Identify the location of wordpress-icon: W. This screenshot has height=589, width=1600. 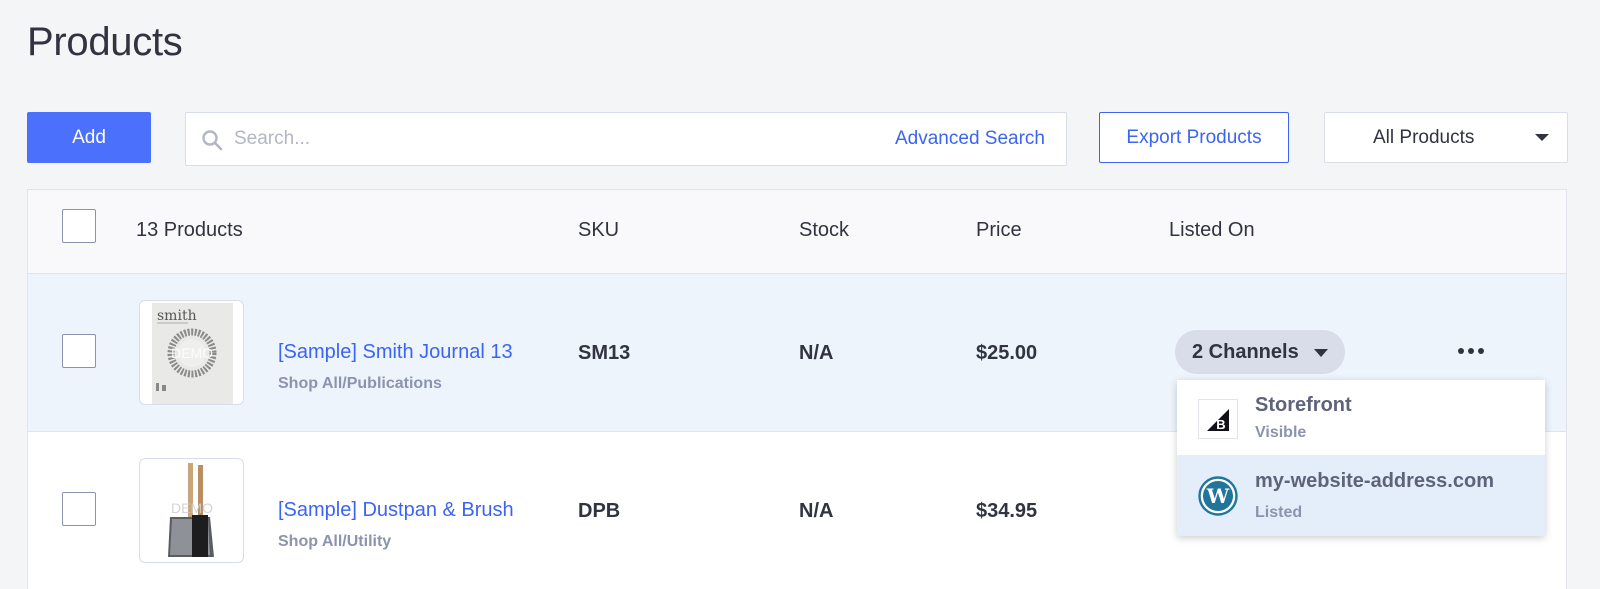
(1218, 496).